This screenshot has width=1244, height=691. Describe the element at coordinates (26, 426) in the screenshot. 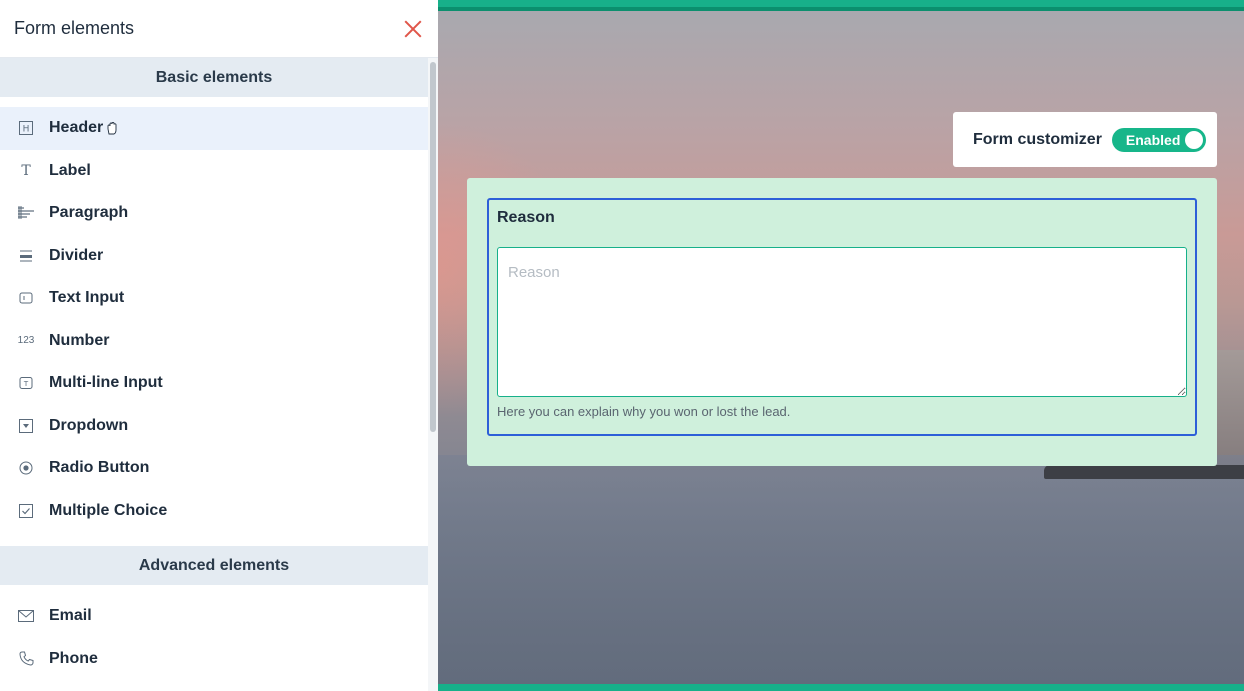

I see `dropdown-icon` at that location.